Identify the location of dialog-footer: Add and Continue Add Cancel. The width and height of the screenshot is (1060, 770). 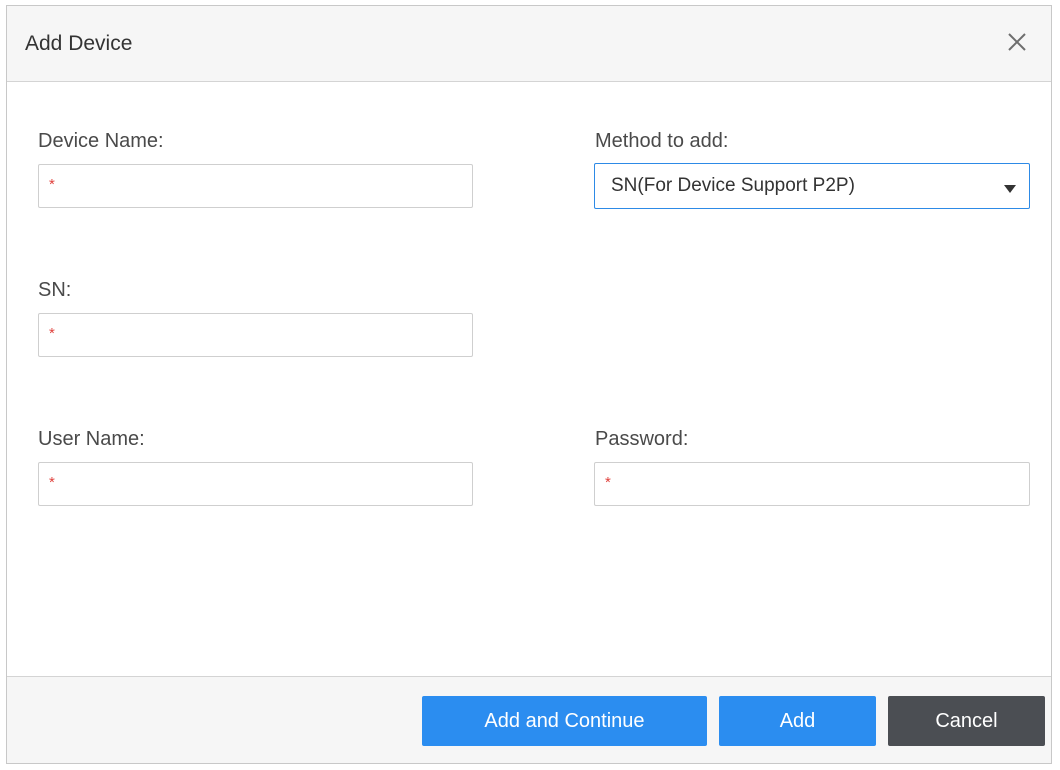
(529, 719).